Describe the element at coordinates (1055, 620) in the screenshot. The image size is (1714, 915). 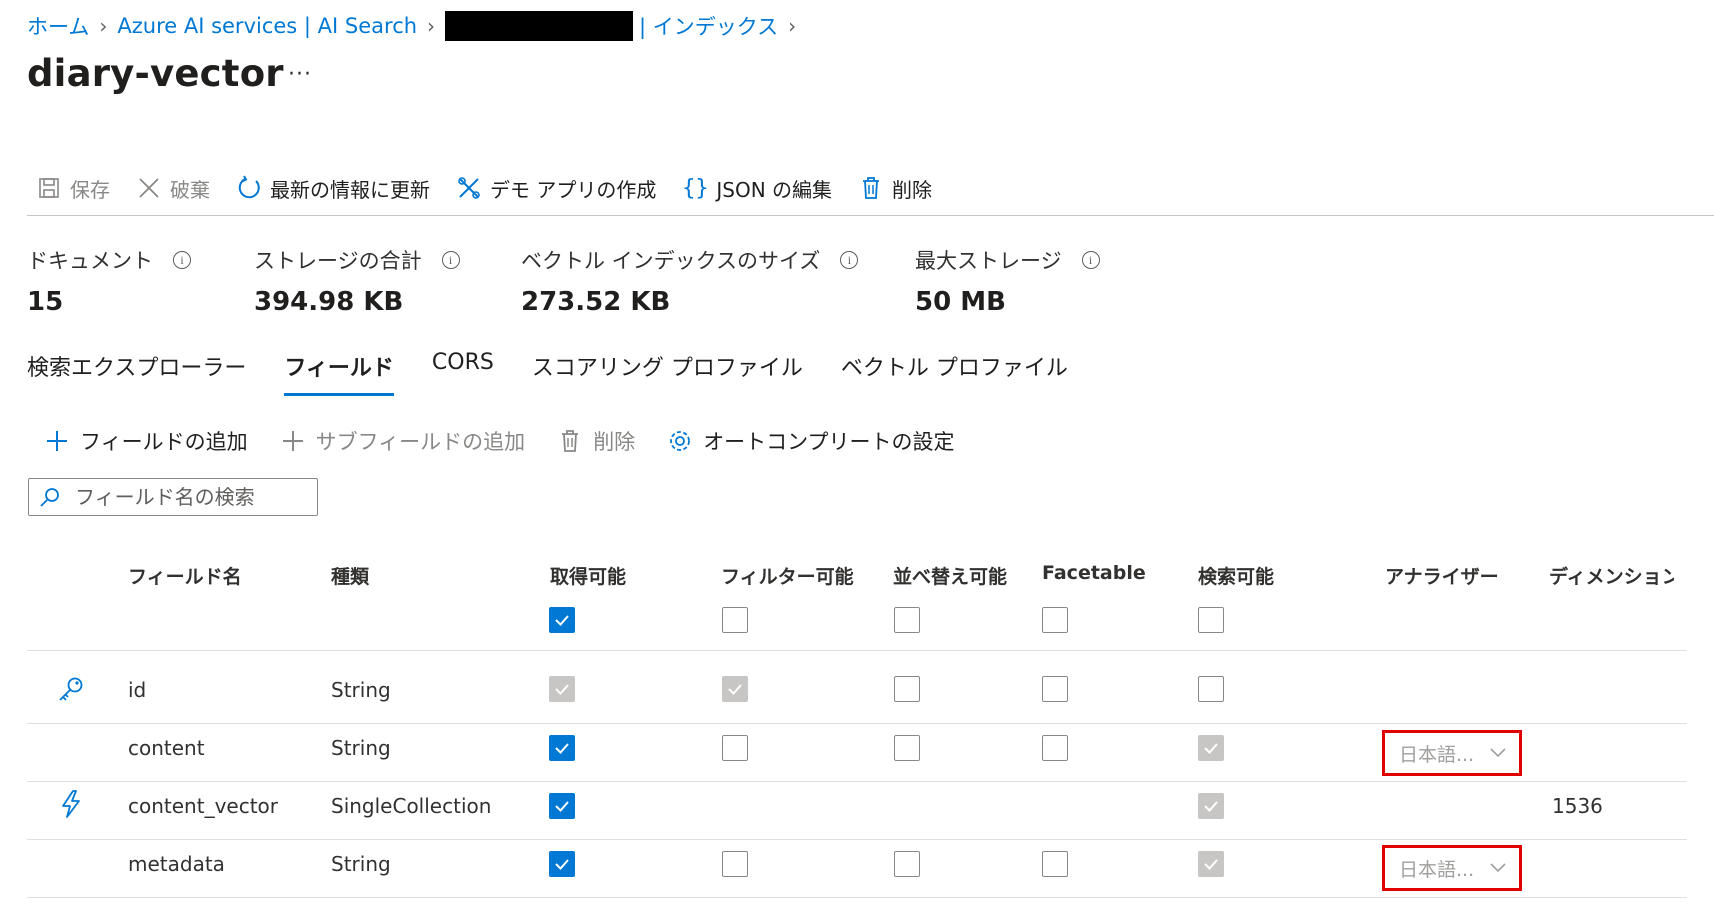
I see `select-all-facetable-checkbox` at that location.